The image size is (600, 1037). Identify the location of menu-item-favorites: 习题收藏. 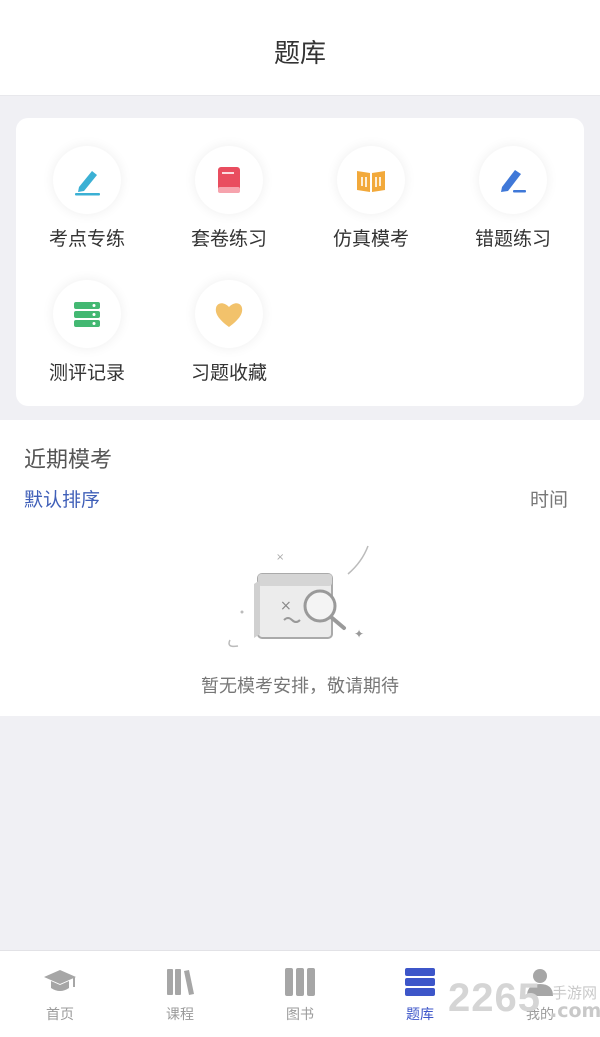
(229, 330).